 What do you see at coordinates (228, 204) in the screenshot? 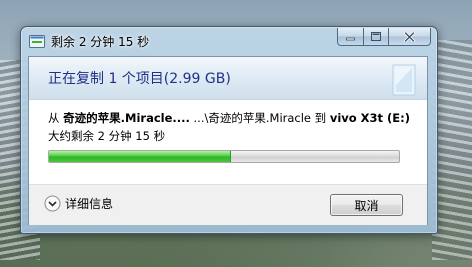
I see `dialog-footer: 详细信息 取消` at bounding box center [228, 204].